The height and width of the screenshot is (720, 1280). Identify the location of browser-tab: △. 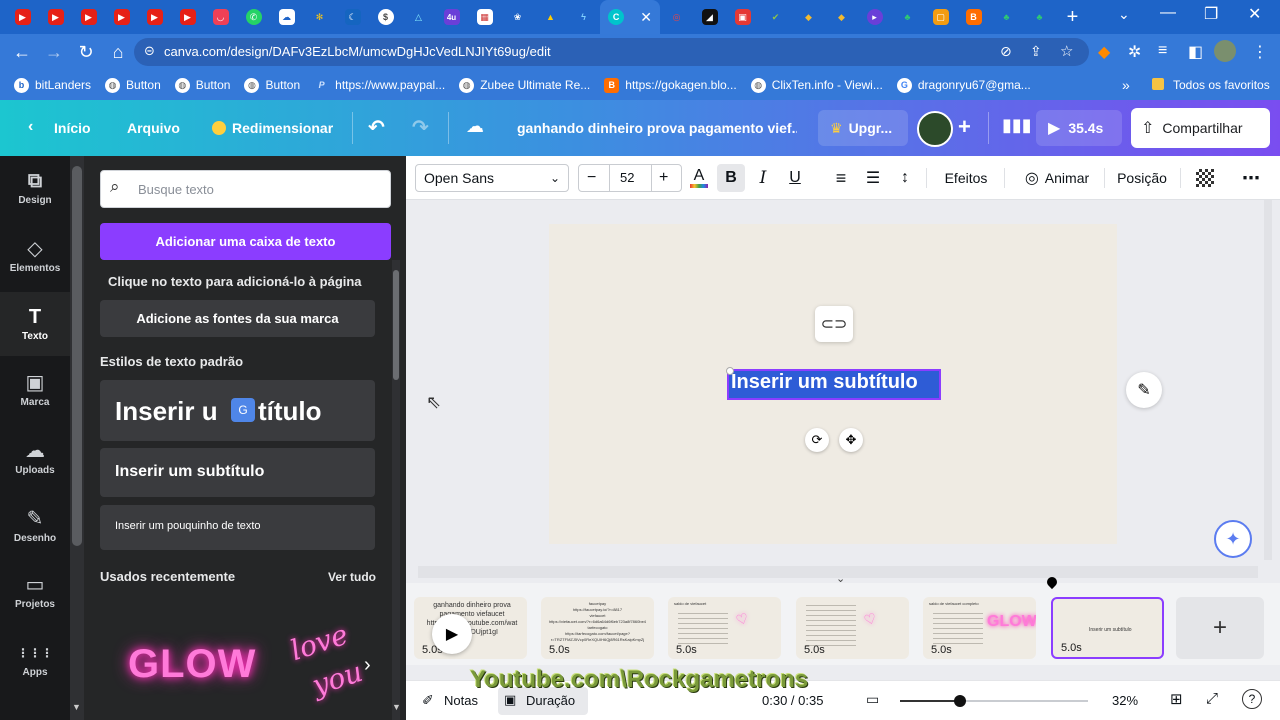
(418, 17).